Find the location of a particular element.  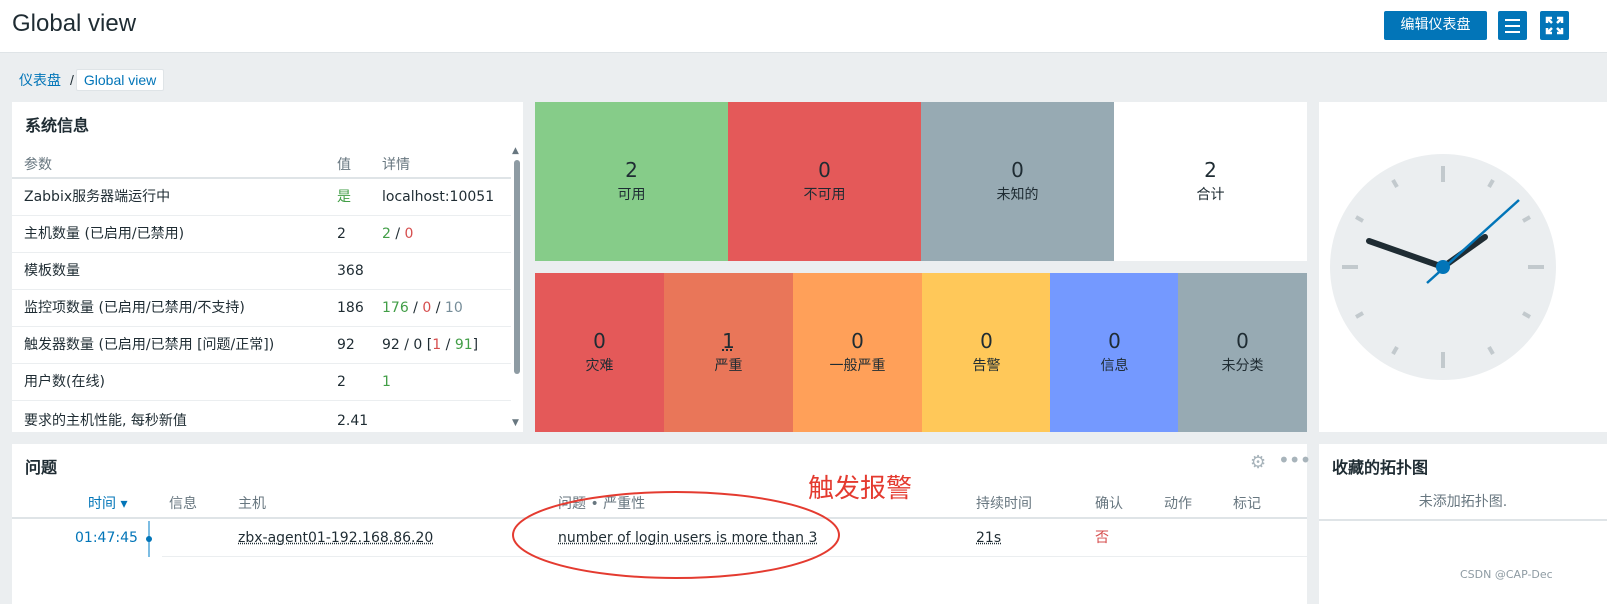

dashboard-menu-button is located at coordinates (1512, 25).